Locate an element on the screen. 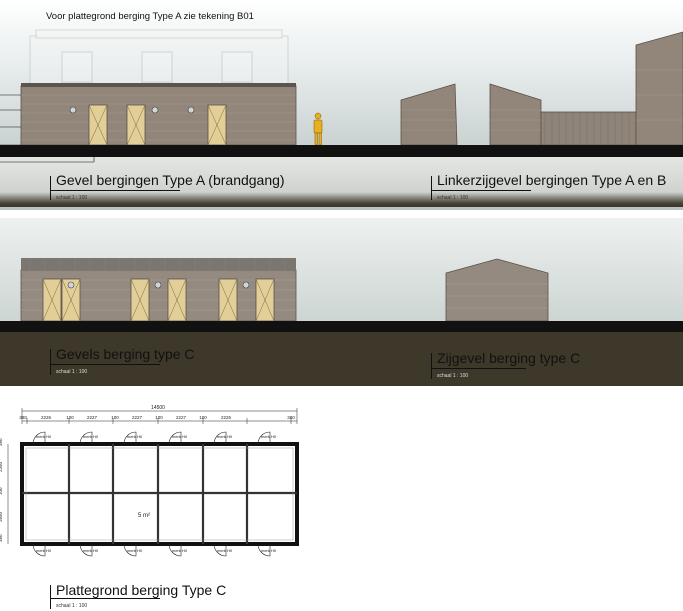 The image size is (683, 611). room-area-label: 5 m² is located at coordinates (144, 516).